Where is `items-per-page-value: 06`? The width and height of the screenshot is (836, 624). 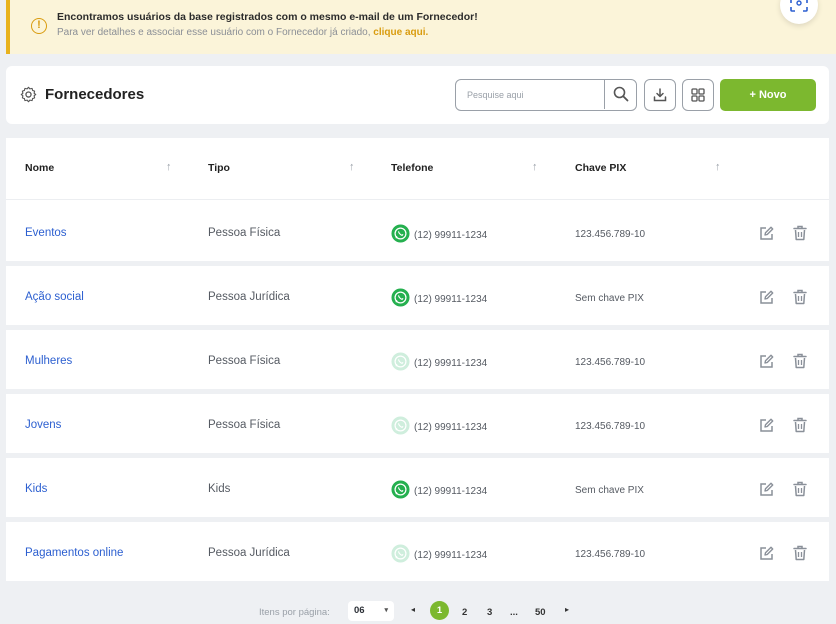
items-per-page-value: 06 is located at coordinates (359, 610).